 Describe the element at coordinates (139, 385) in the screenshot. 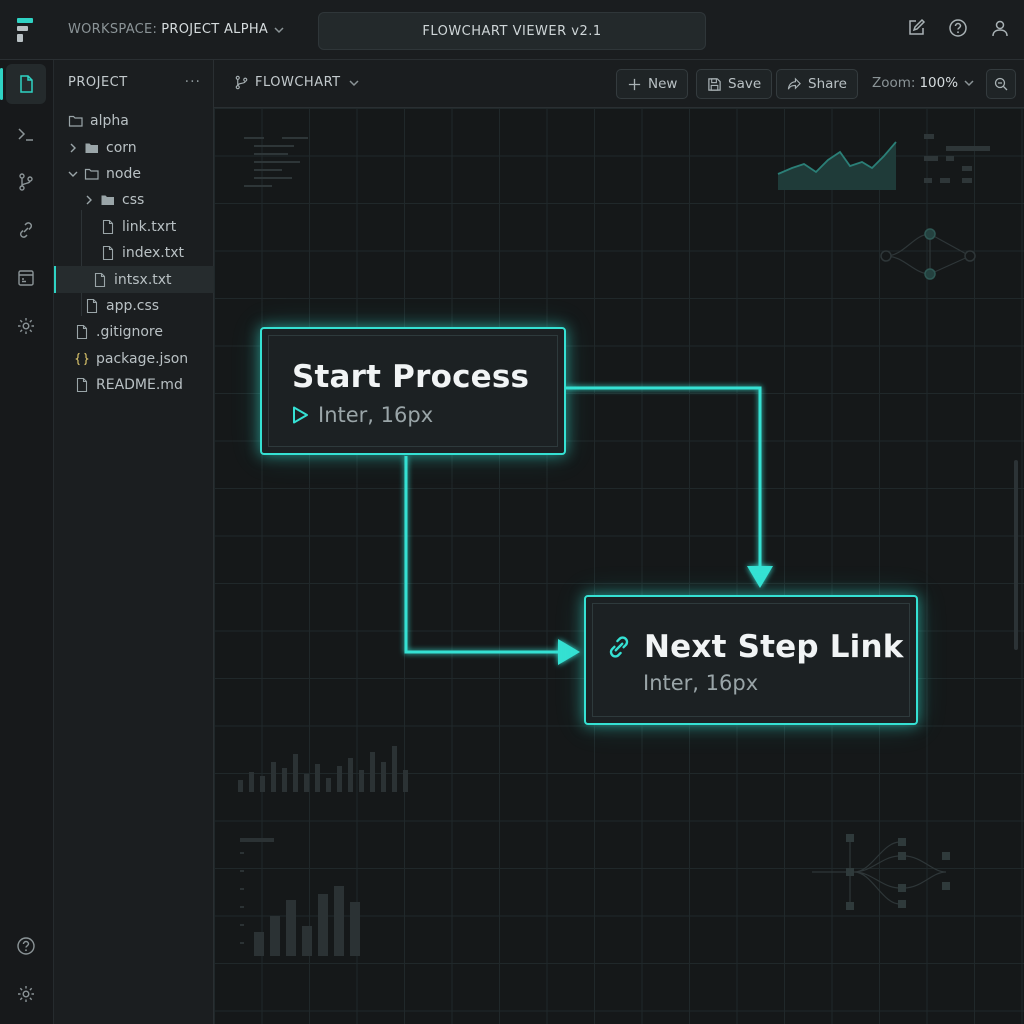

I see `tree-item-label: README.md` at that location.